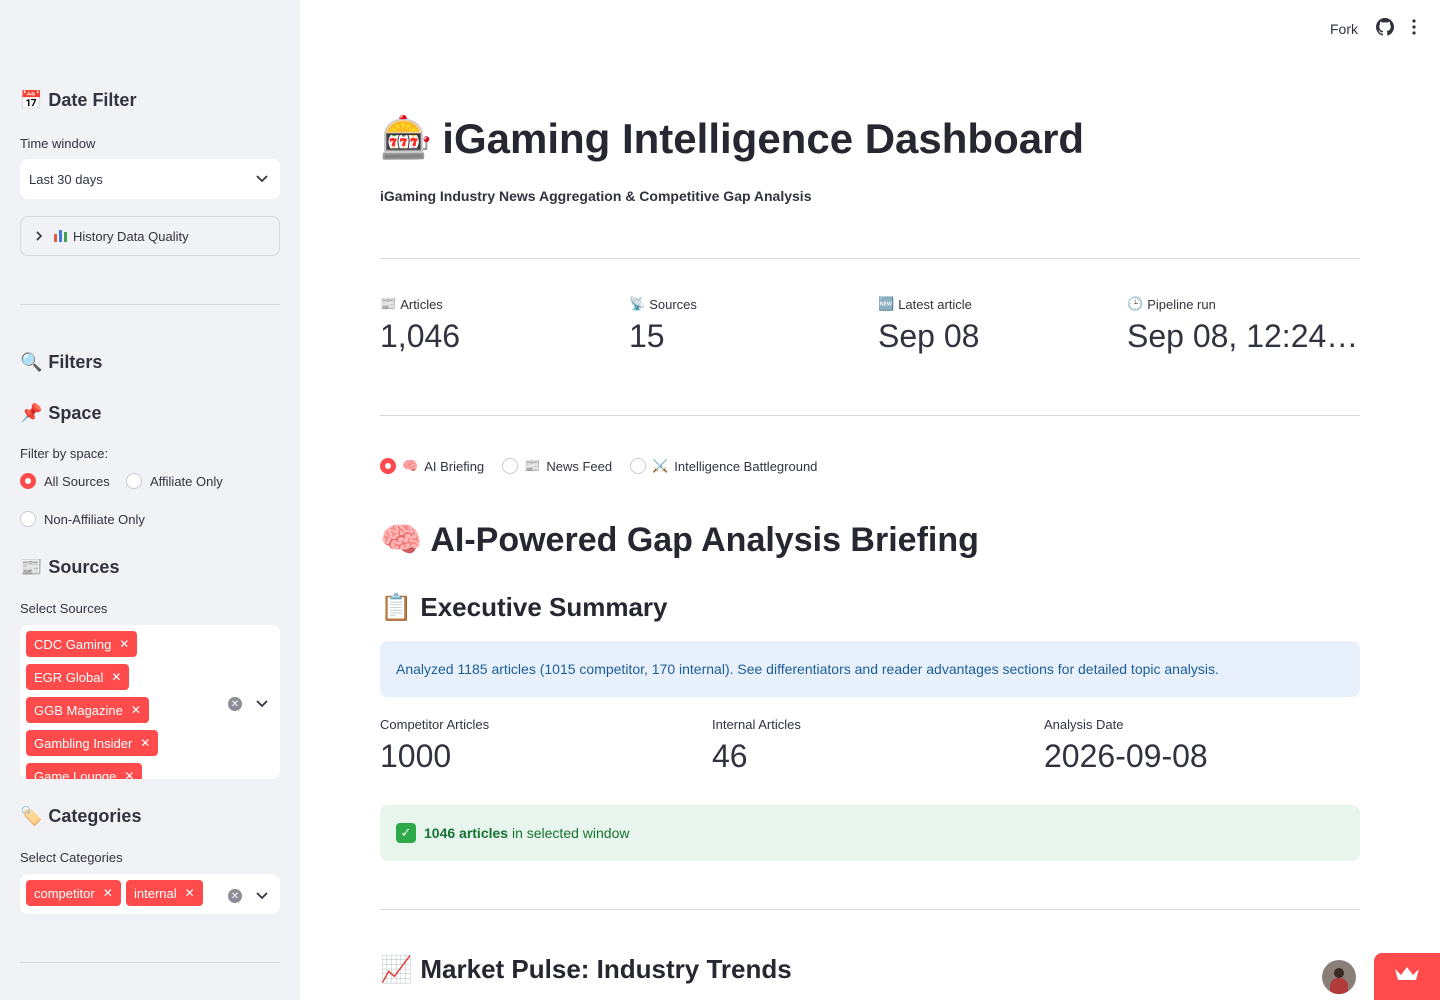 The height and width of the screenshot is (1000, 1440). Describe the element at coordinates (401, 540) in the screenshot. I see `brain-icon: 🧠` at that location.